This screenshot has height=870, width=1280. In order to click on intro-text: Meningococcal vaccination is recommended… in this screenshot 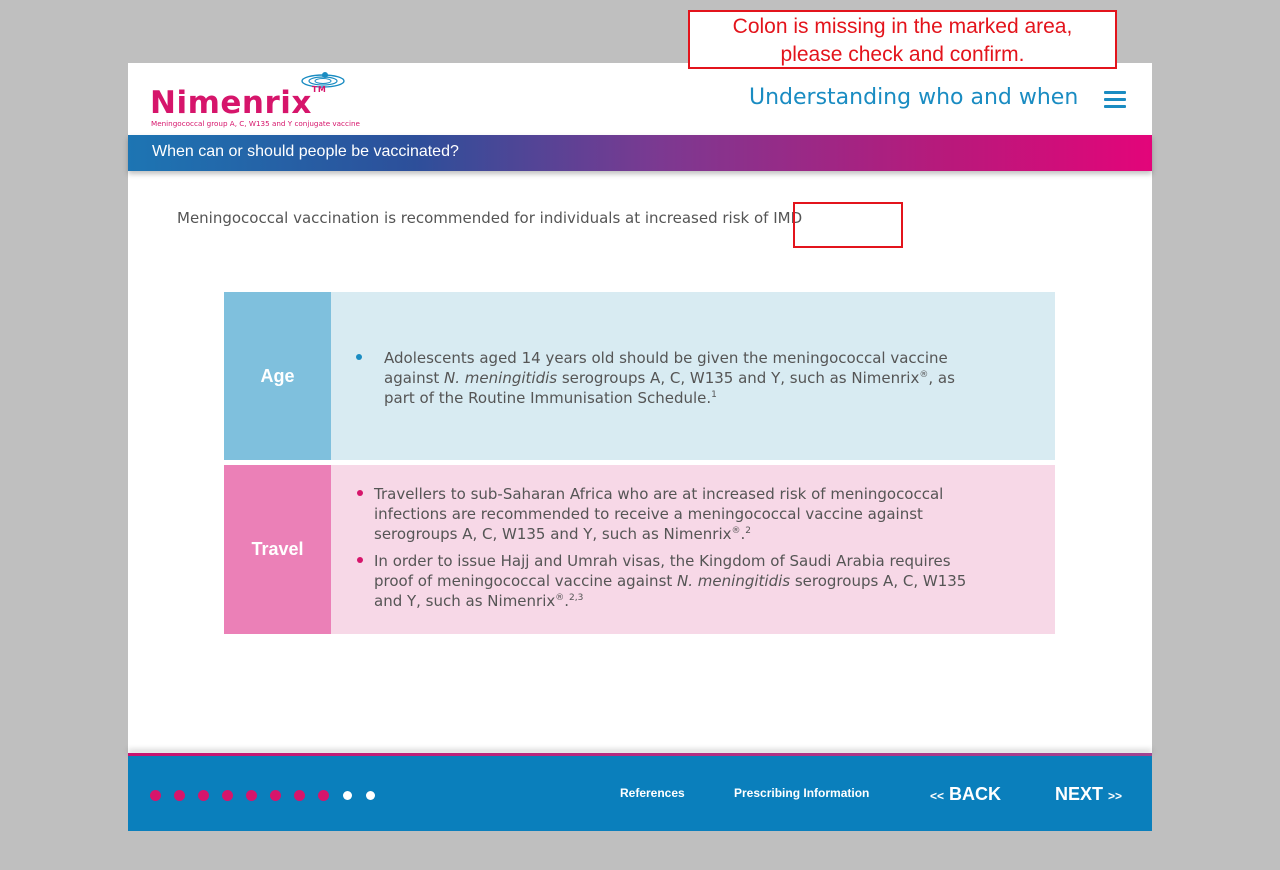, I will do `click(490, 218)`.